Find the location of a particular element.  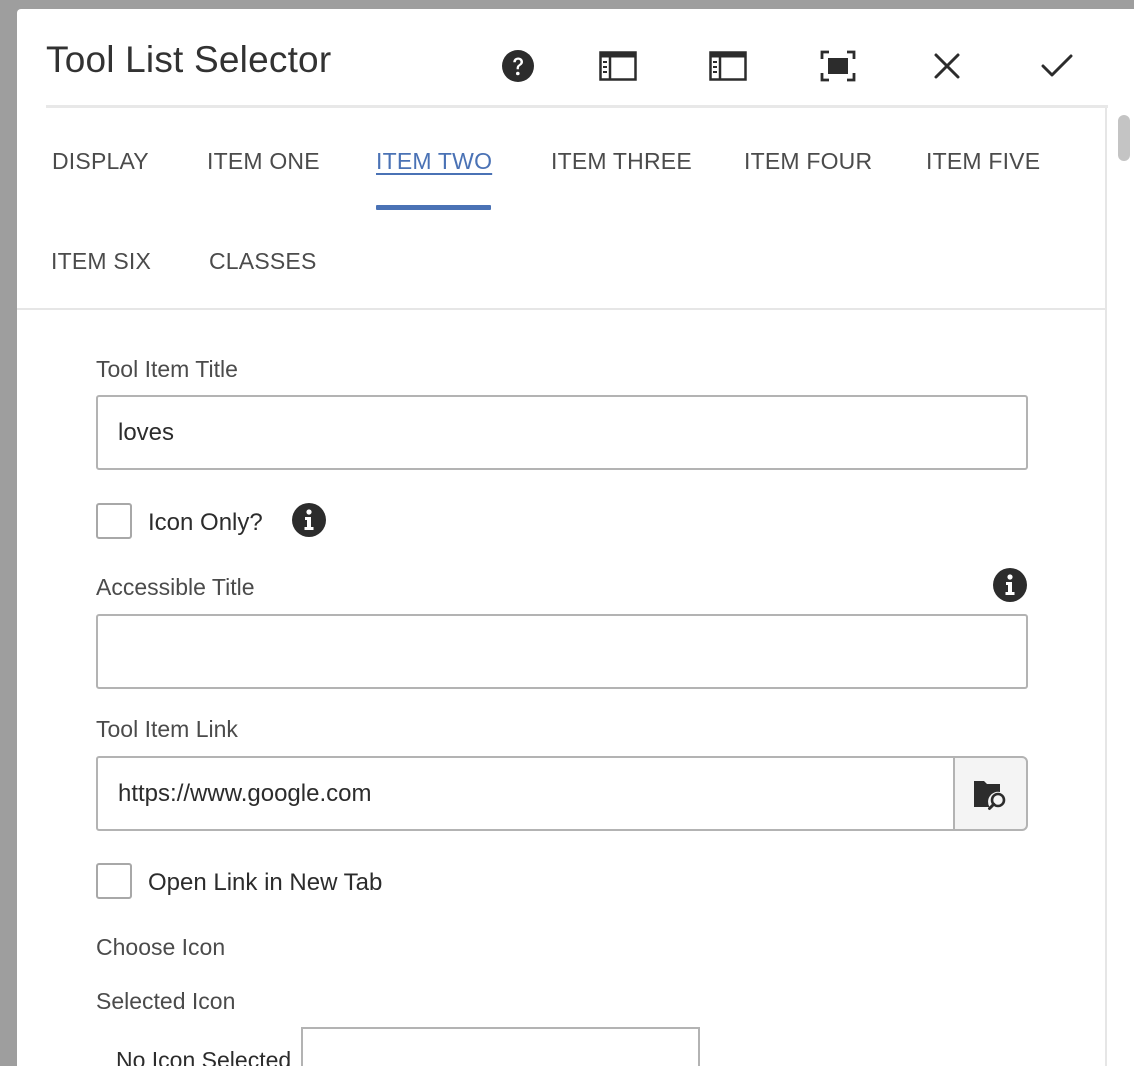

tool-item-link-label: Tool Item Link is located at coordinates (167, 729).